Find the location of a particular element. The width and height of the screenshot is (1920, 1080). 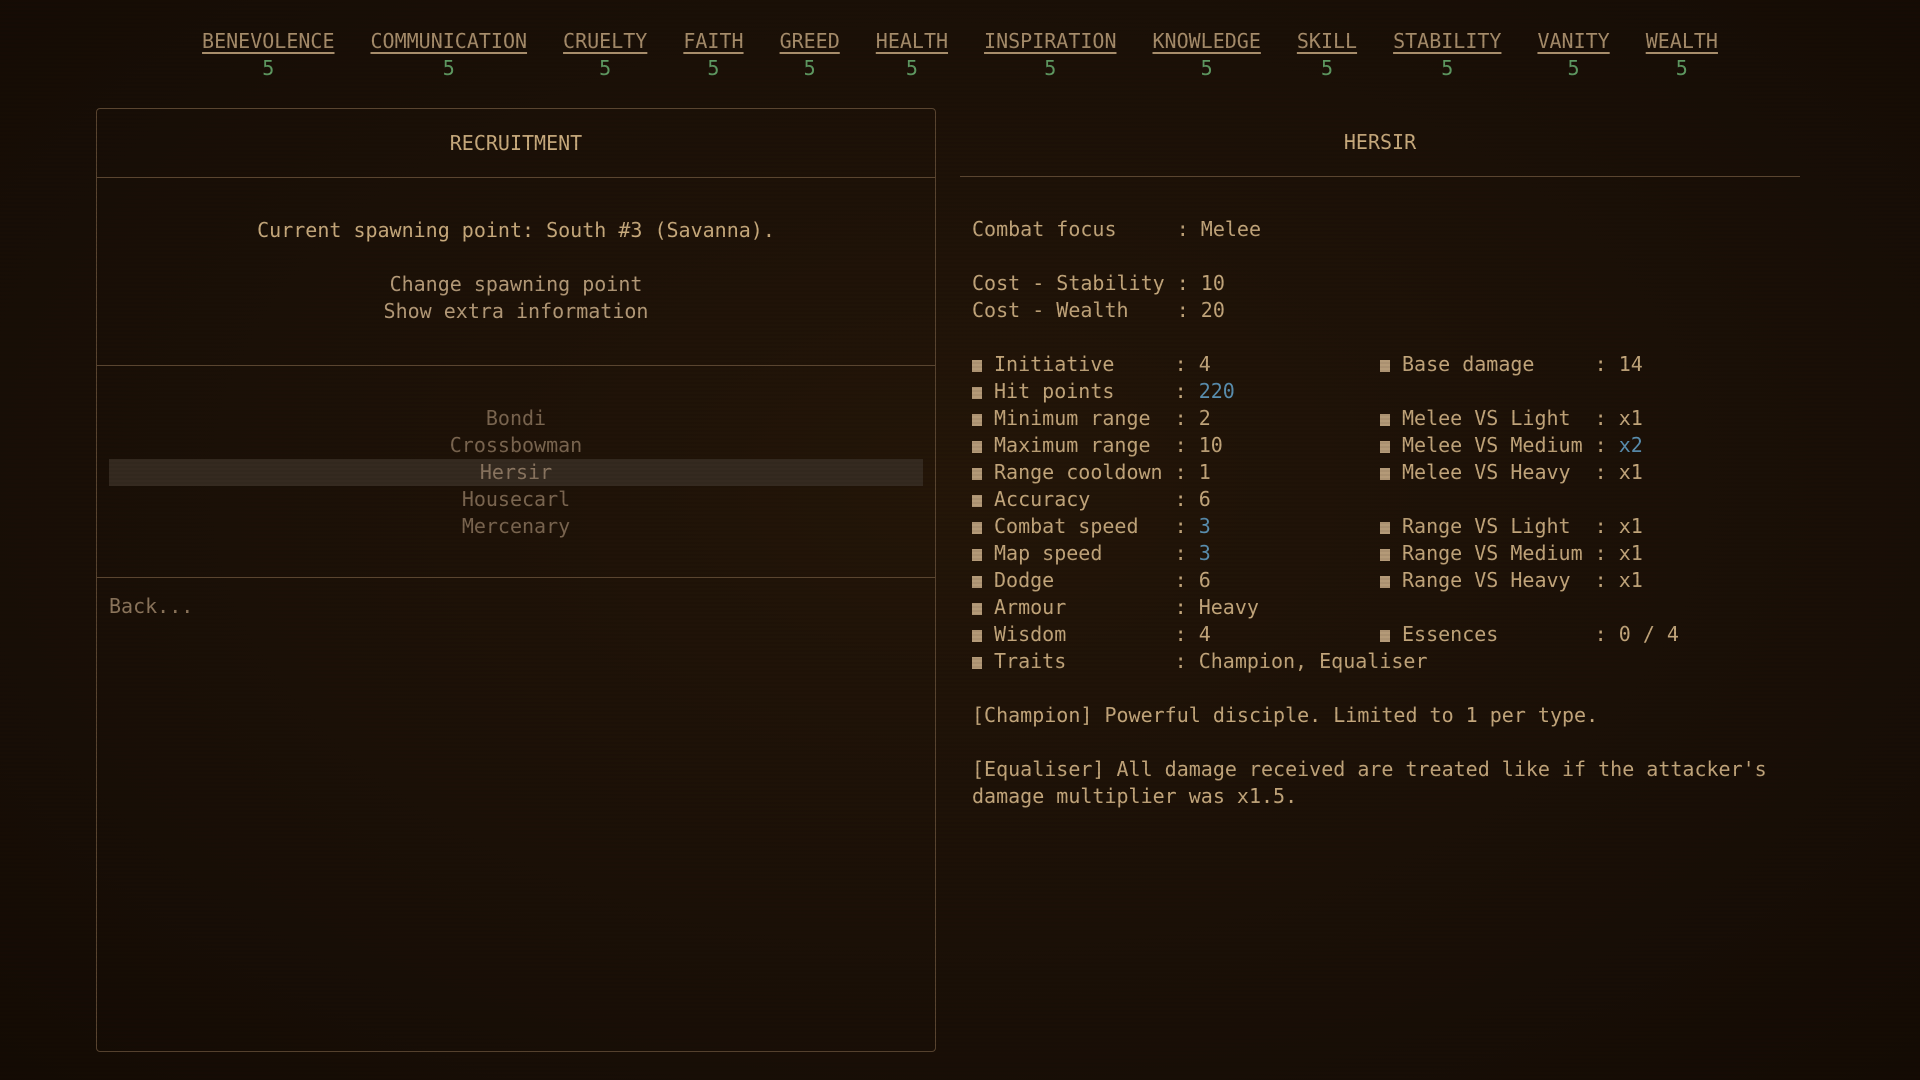

stat-skill: SKILL 5 is located at coordinates (1327, 55).